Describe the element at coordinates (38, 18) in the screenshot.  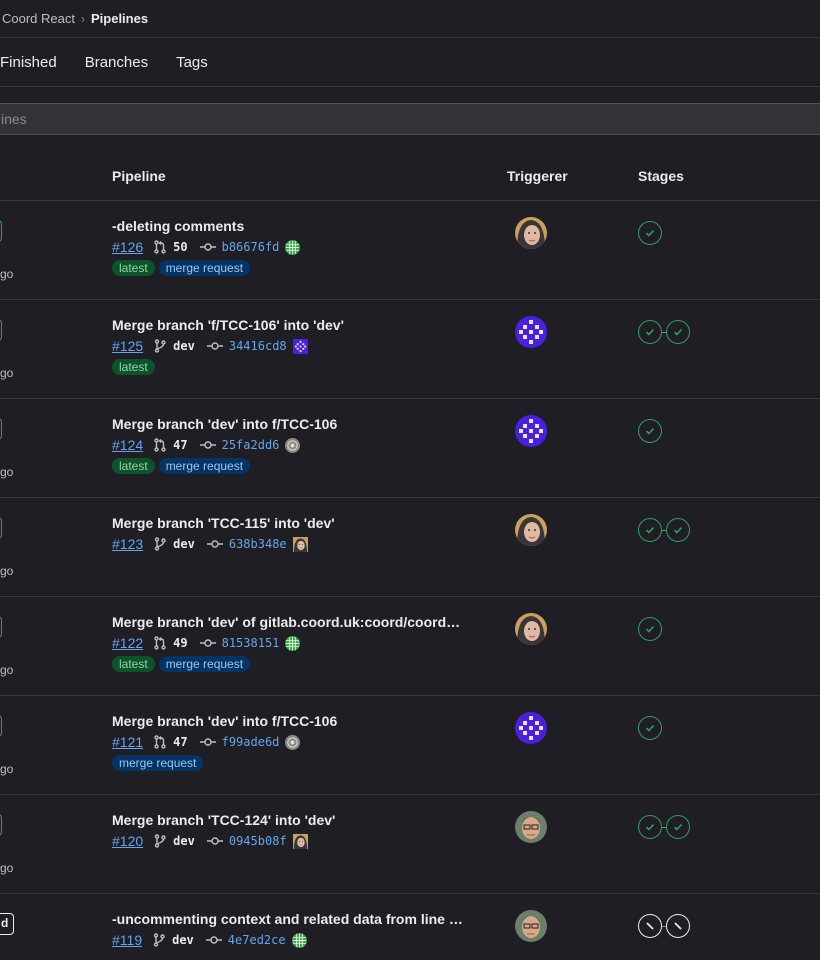
I see `breadcrumb-project-link: Coord React` at that location.